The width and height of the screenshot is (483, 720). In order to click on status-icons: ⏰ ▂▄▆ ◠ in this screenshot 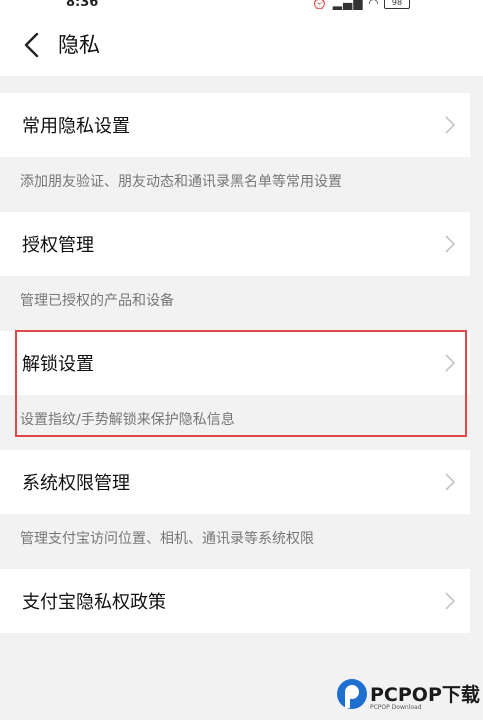, I will do `click(346, 5)`.